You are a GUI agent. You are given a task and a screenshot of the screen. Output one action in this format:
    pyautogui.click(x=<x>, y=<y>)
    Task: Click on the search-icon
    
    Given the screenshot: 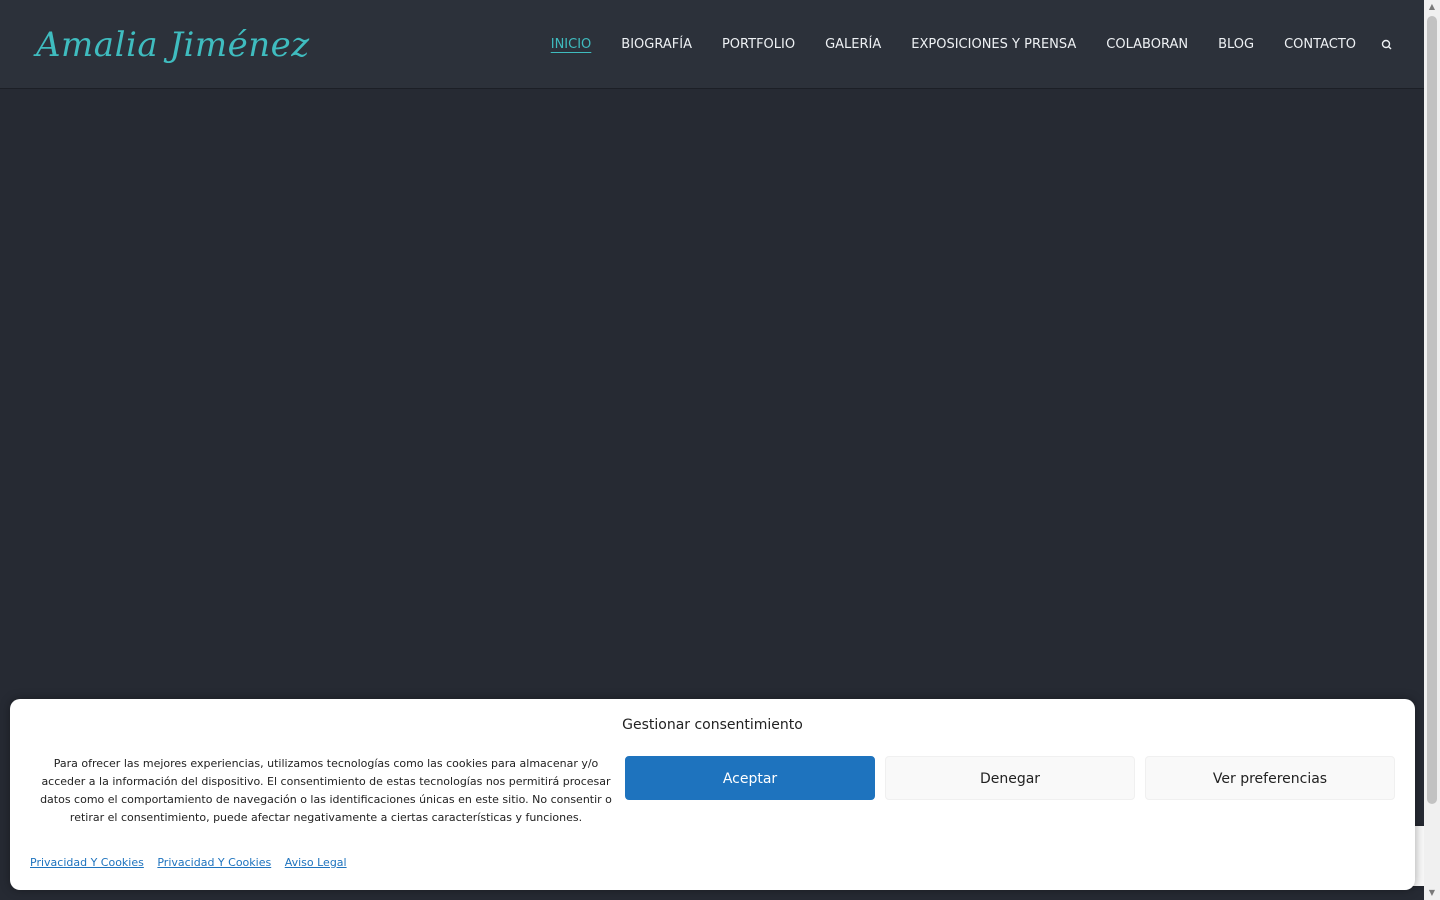 What is the action you would take?
    pyautogui.click(x=1387, y=44)
    